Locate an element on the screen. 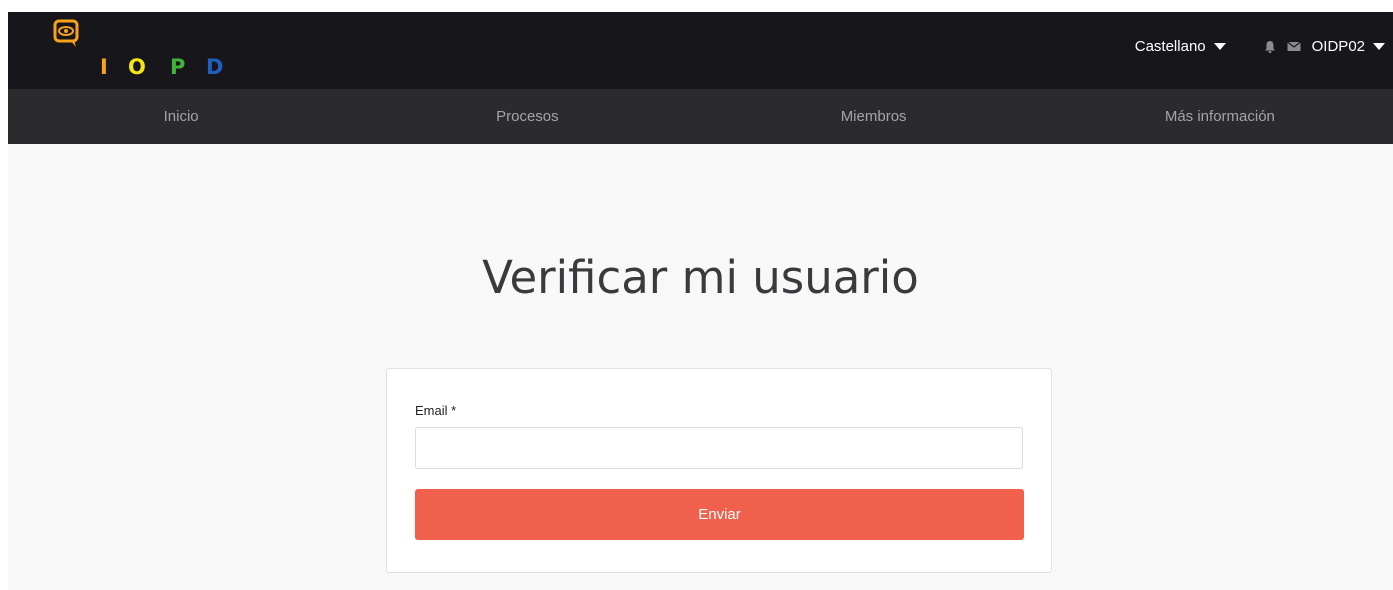  nav-item-inicio: Inicio is located at coordinates (181, 116).